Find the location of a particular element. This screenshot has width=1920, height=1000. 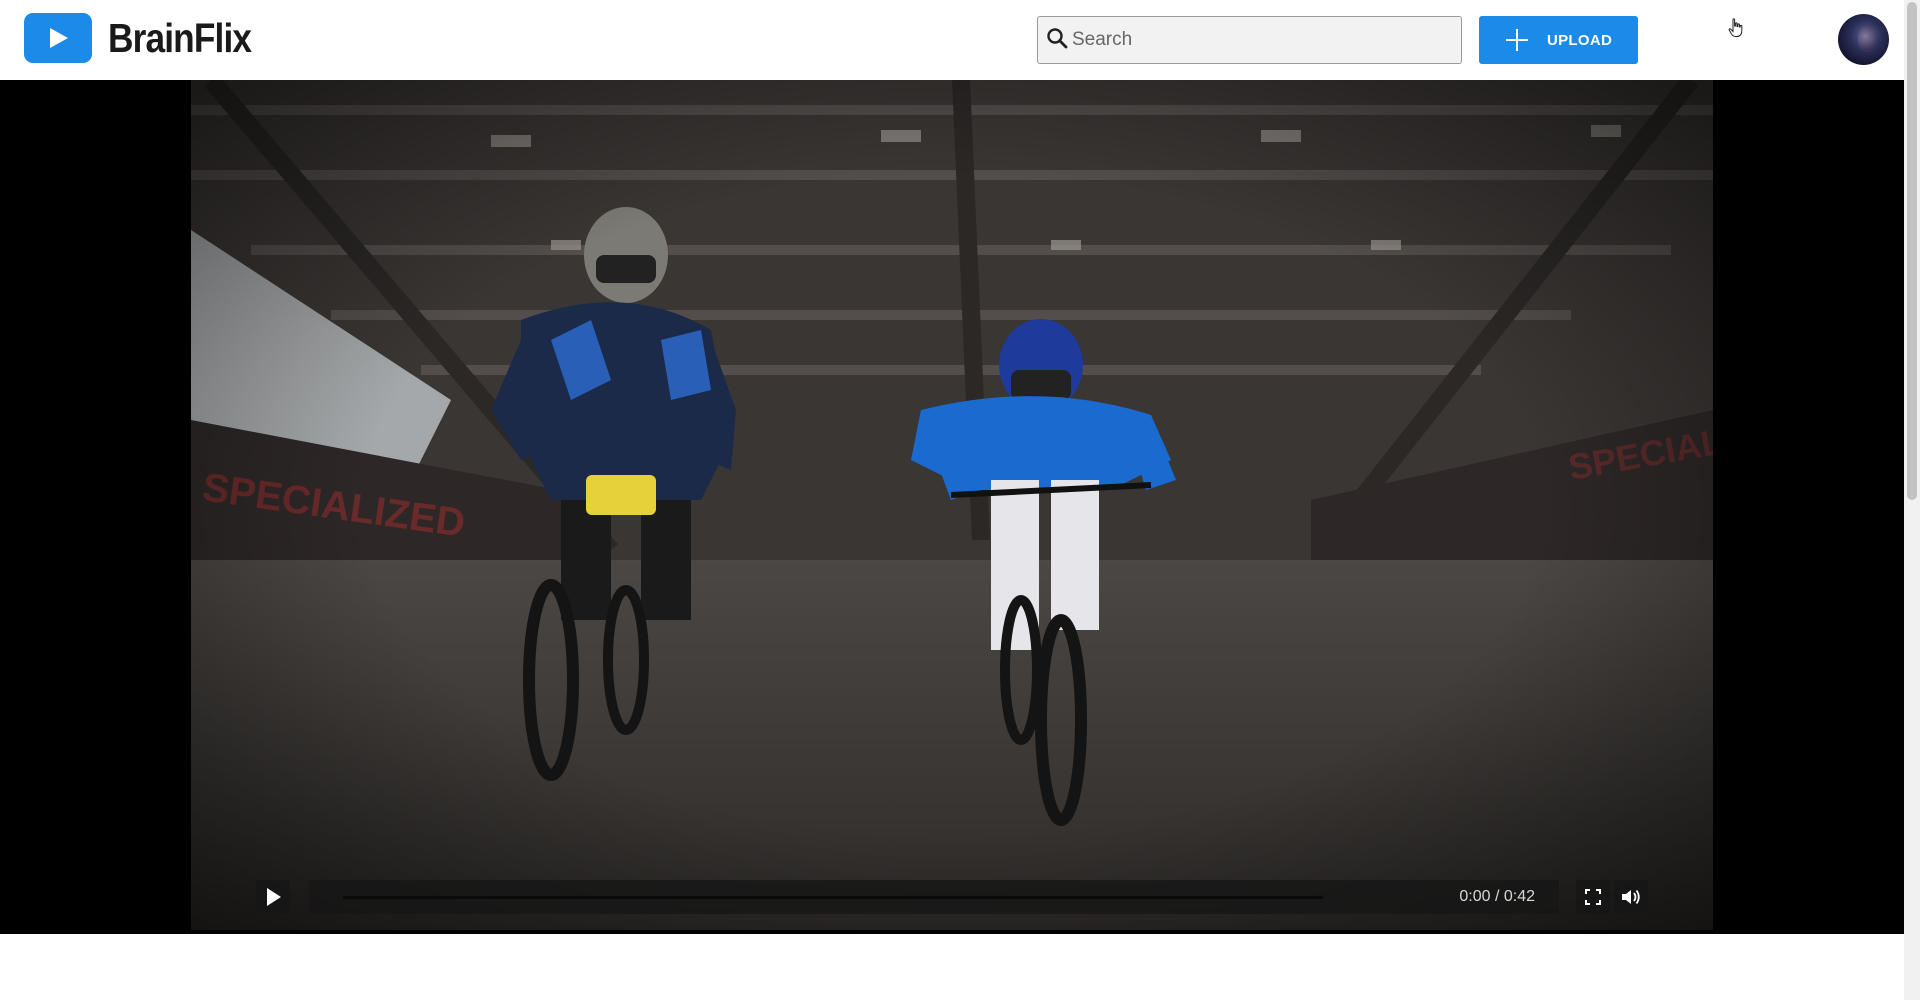

scrollbar-thumb is located at coordinates (1912, 251).